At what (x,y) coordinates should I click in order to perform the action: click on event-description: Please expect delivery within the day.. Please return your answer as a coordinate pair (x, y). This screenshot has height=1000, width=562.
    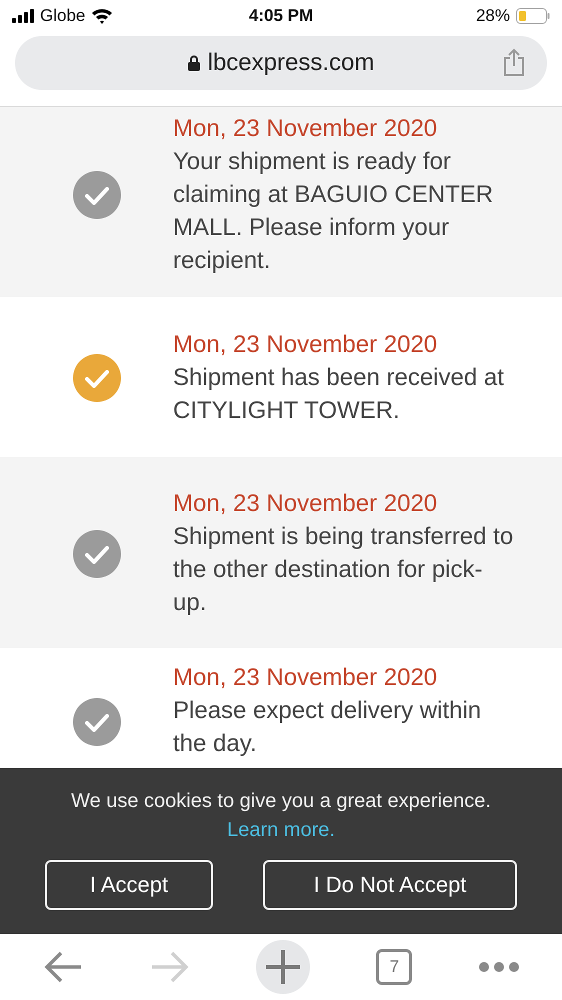
    Looking at the image, I should click on (327, 727).